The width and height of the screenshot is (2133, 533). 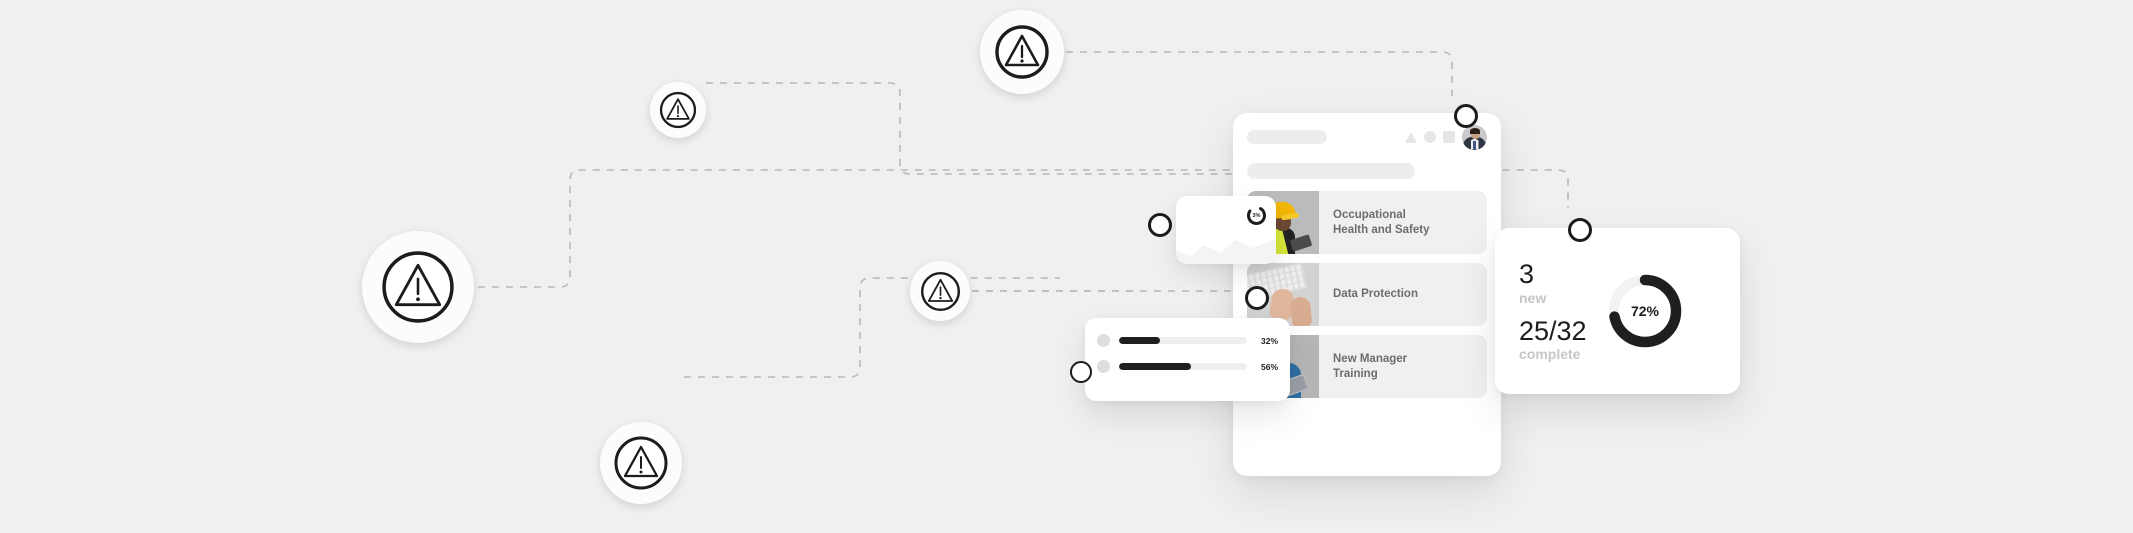 What do you see at coordinates (1449, 137) in the screenshot?
I see `apps-square-icon` at bounding box center [1449, 137].